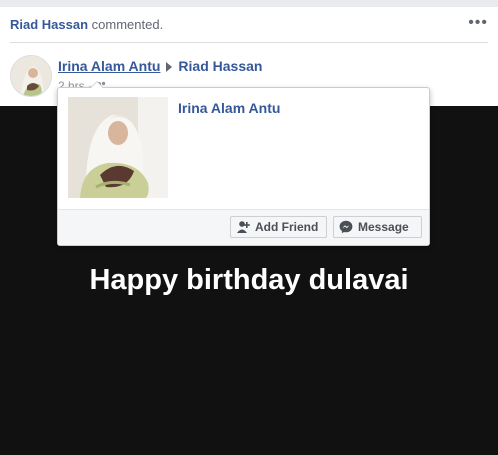 The height and width of the screenshot is (455, 498). I want to click on hovercard-name-link: Irina Alam Antu, so click(229, 108).